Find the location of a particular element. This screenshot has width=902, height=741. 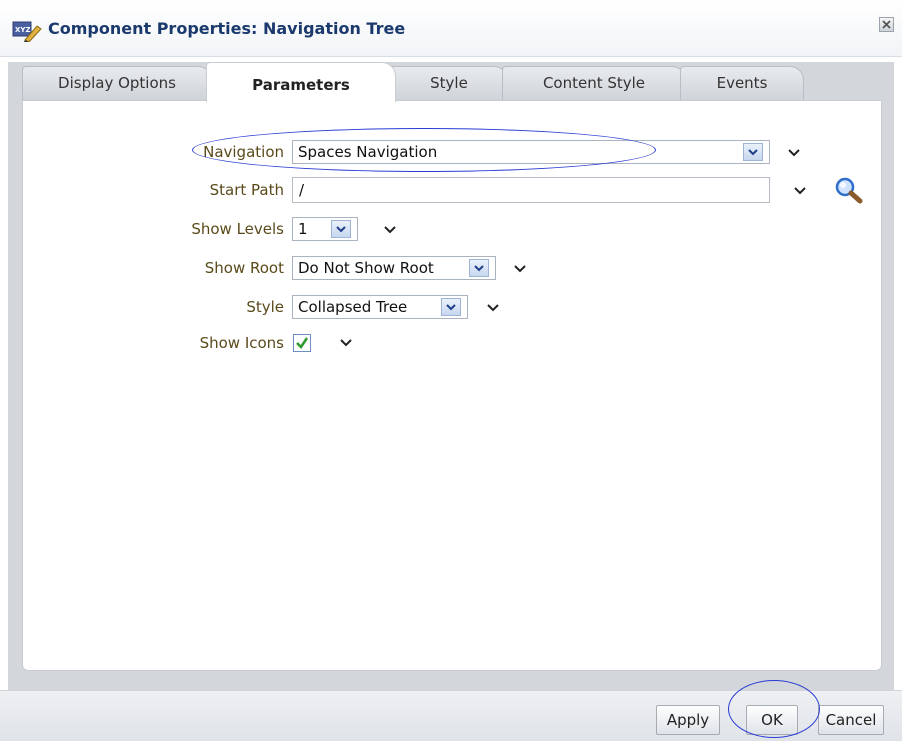

style-options-chevron-icon is located at coordinates (493, 308).